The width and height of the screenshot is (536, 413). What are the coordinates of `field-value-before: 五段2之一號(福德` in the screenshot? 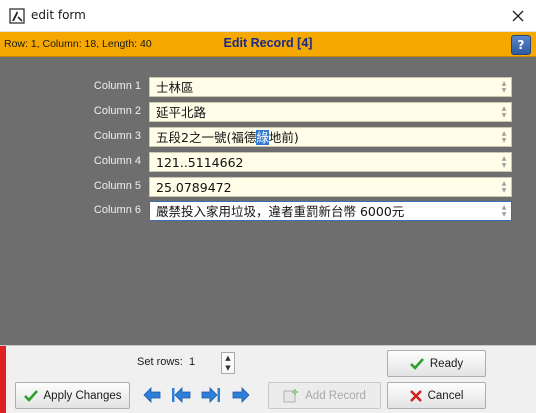 It's located at (206, 137).